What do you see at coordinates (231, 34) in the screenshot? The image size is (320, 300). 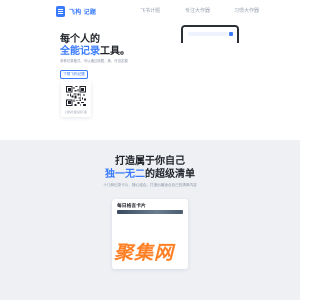 I see `device-accent-dot` at bounding box center [231, 34].